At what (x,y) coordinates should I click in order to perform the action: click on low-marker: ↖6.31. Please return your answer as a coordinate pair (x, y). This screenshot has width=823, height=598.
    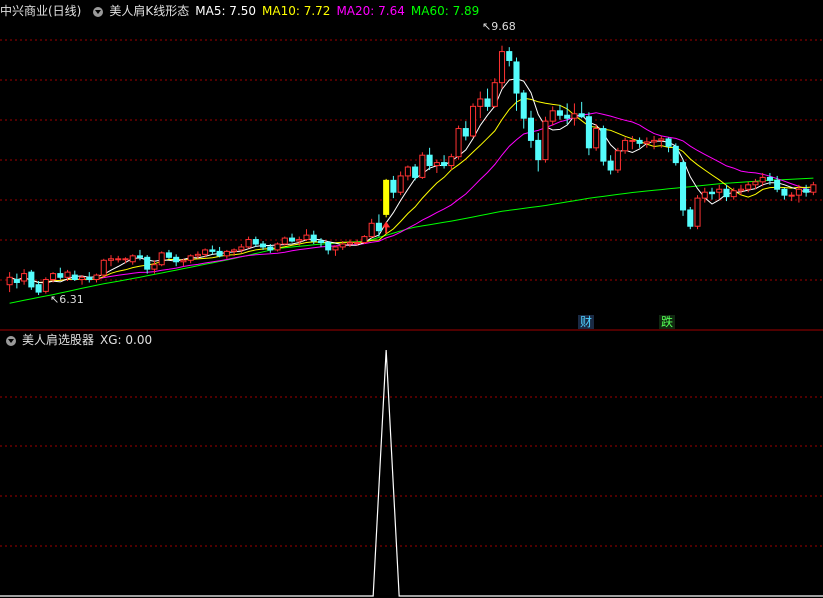
    Looking at the image, I should click on (67, 299).